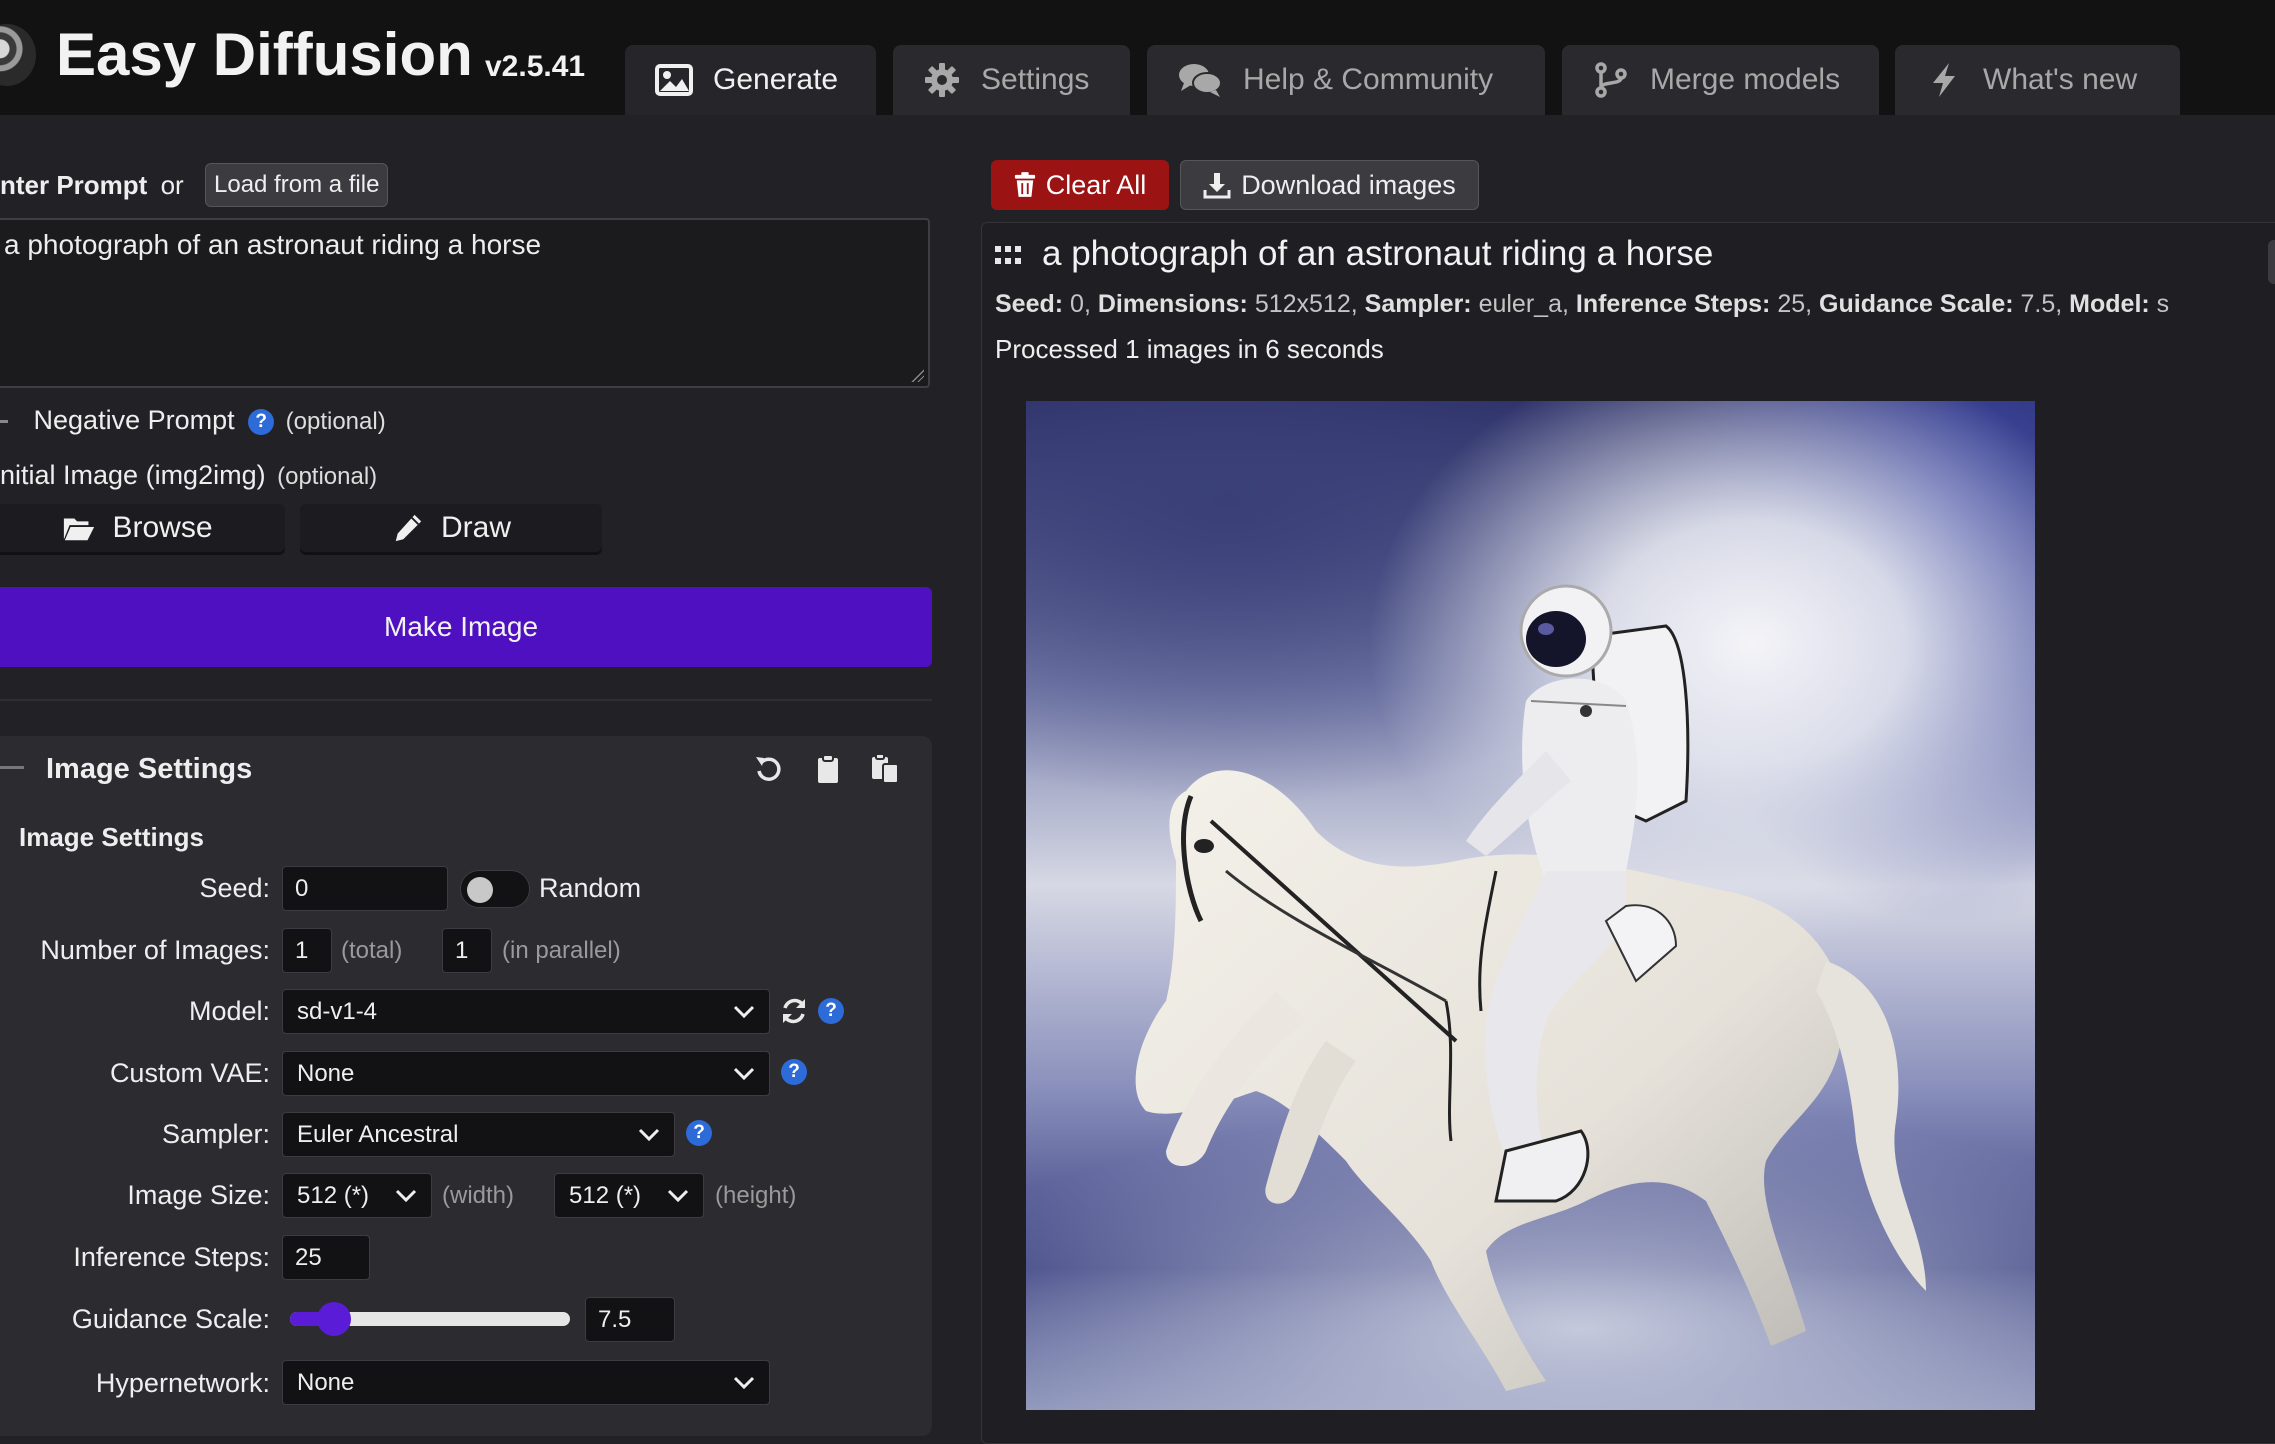  Describe the element at coordinates (630, 1319) in the screenshot. I see `guidance-scale-input: 7.5` at that location.